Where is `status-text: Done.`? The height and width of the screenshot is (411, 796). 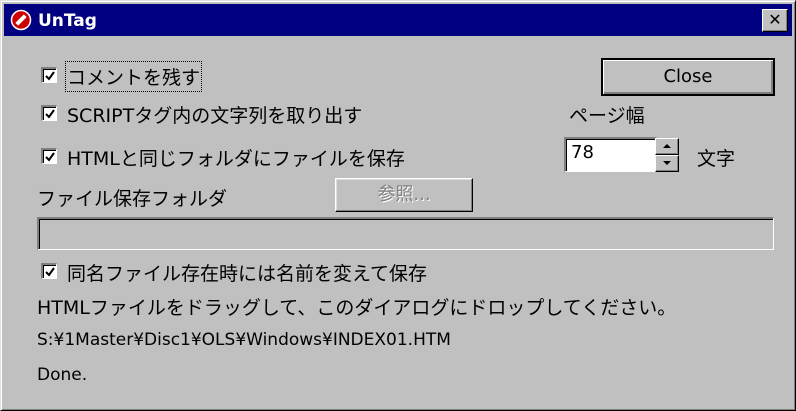 status-text: Done. is located at coordinates (62, 375).